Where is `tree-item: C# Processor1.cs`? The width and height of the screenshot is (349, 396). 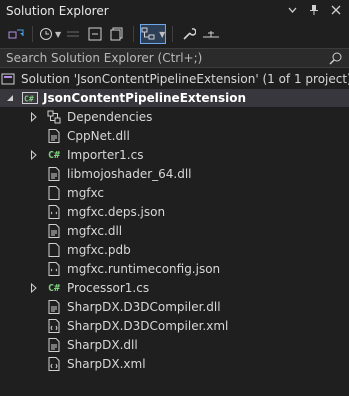
tree-item: C# Processor1.cs is located at coordinates (174, 288).